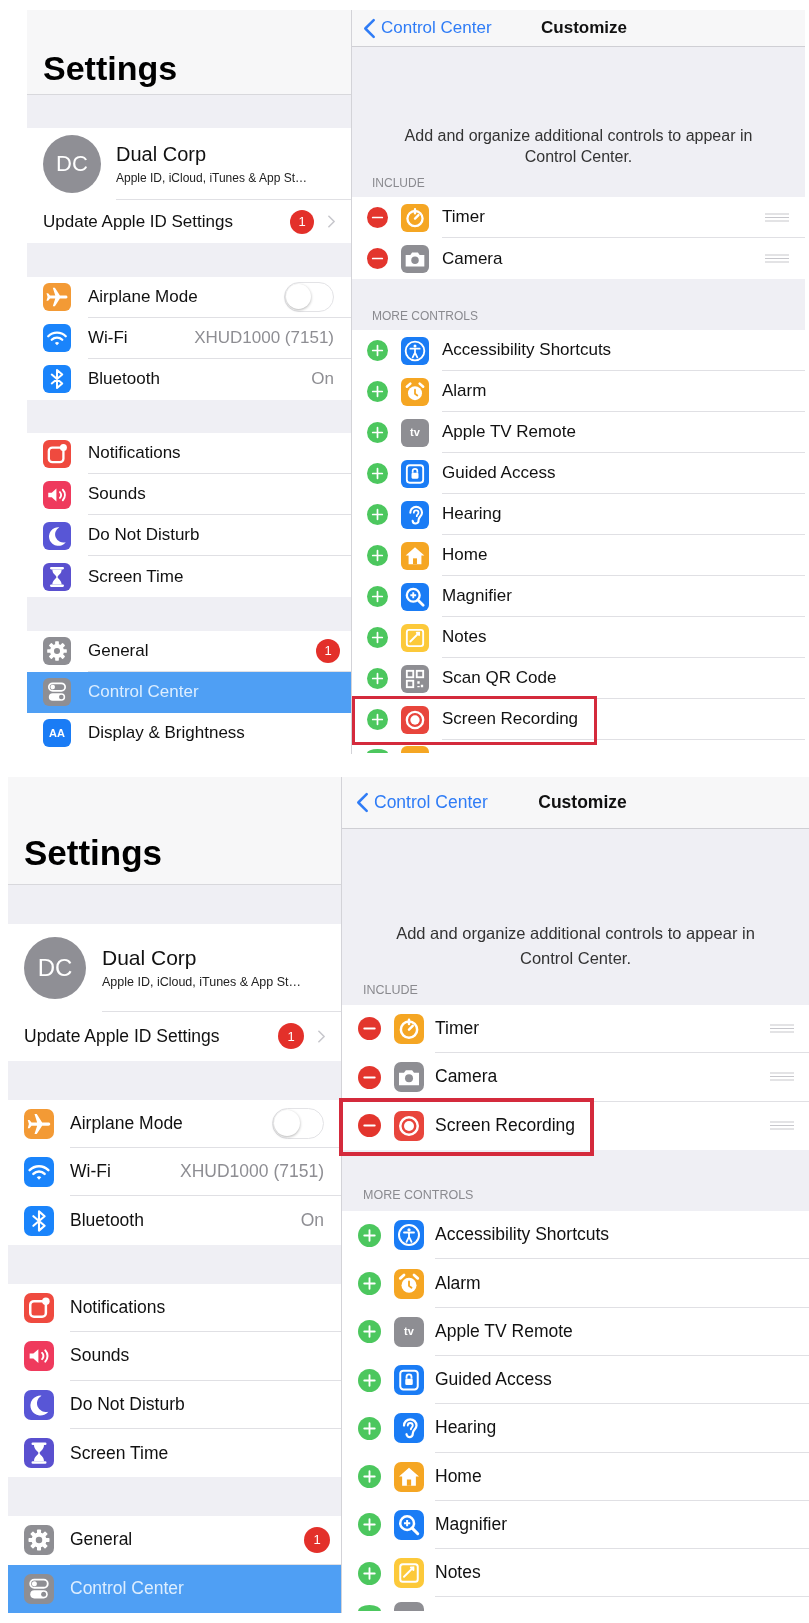  I want to click on control-label: Screen Recording, so click(506, 1126).